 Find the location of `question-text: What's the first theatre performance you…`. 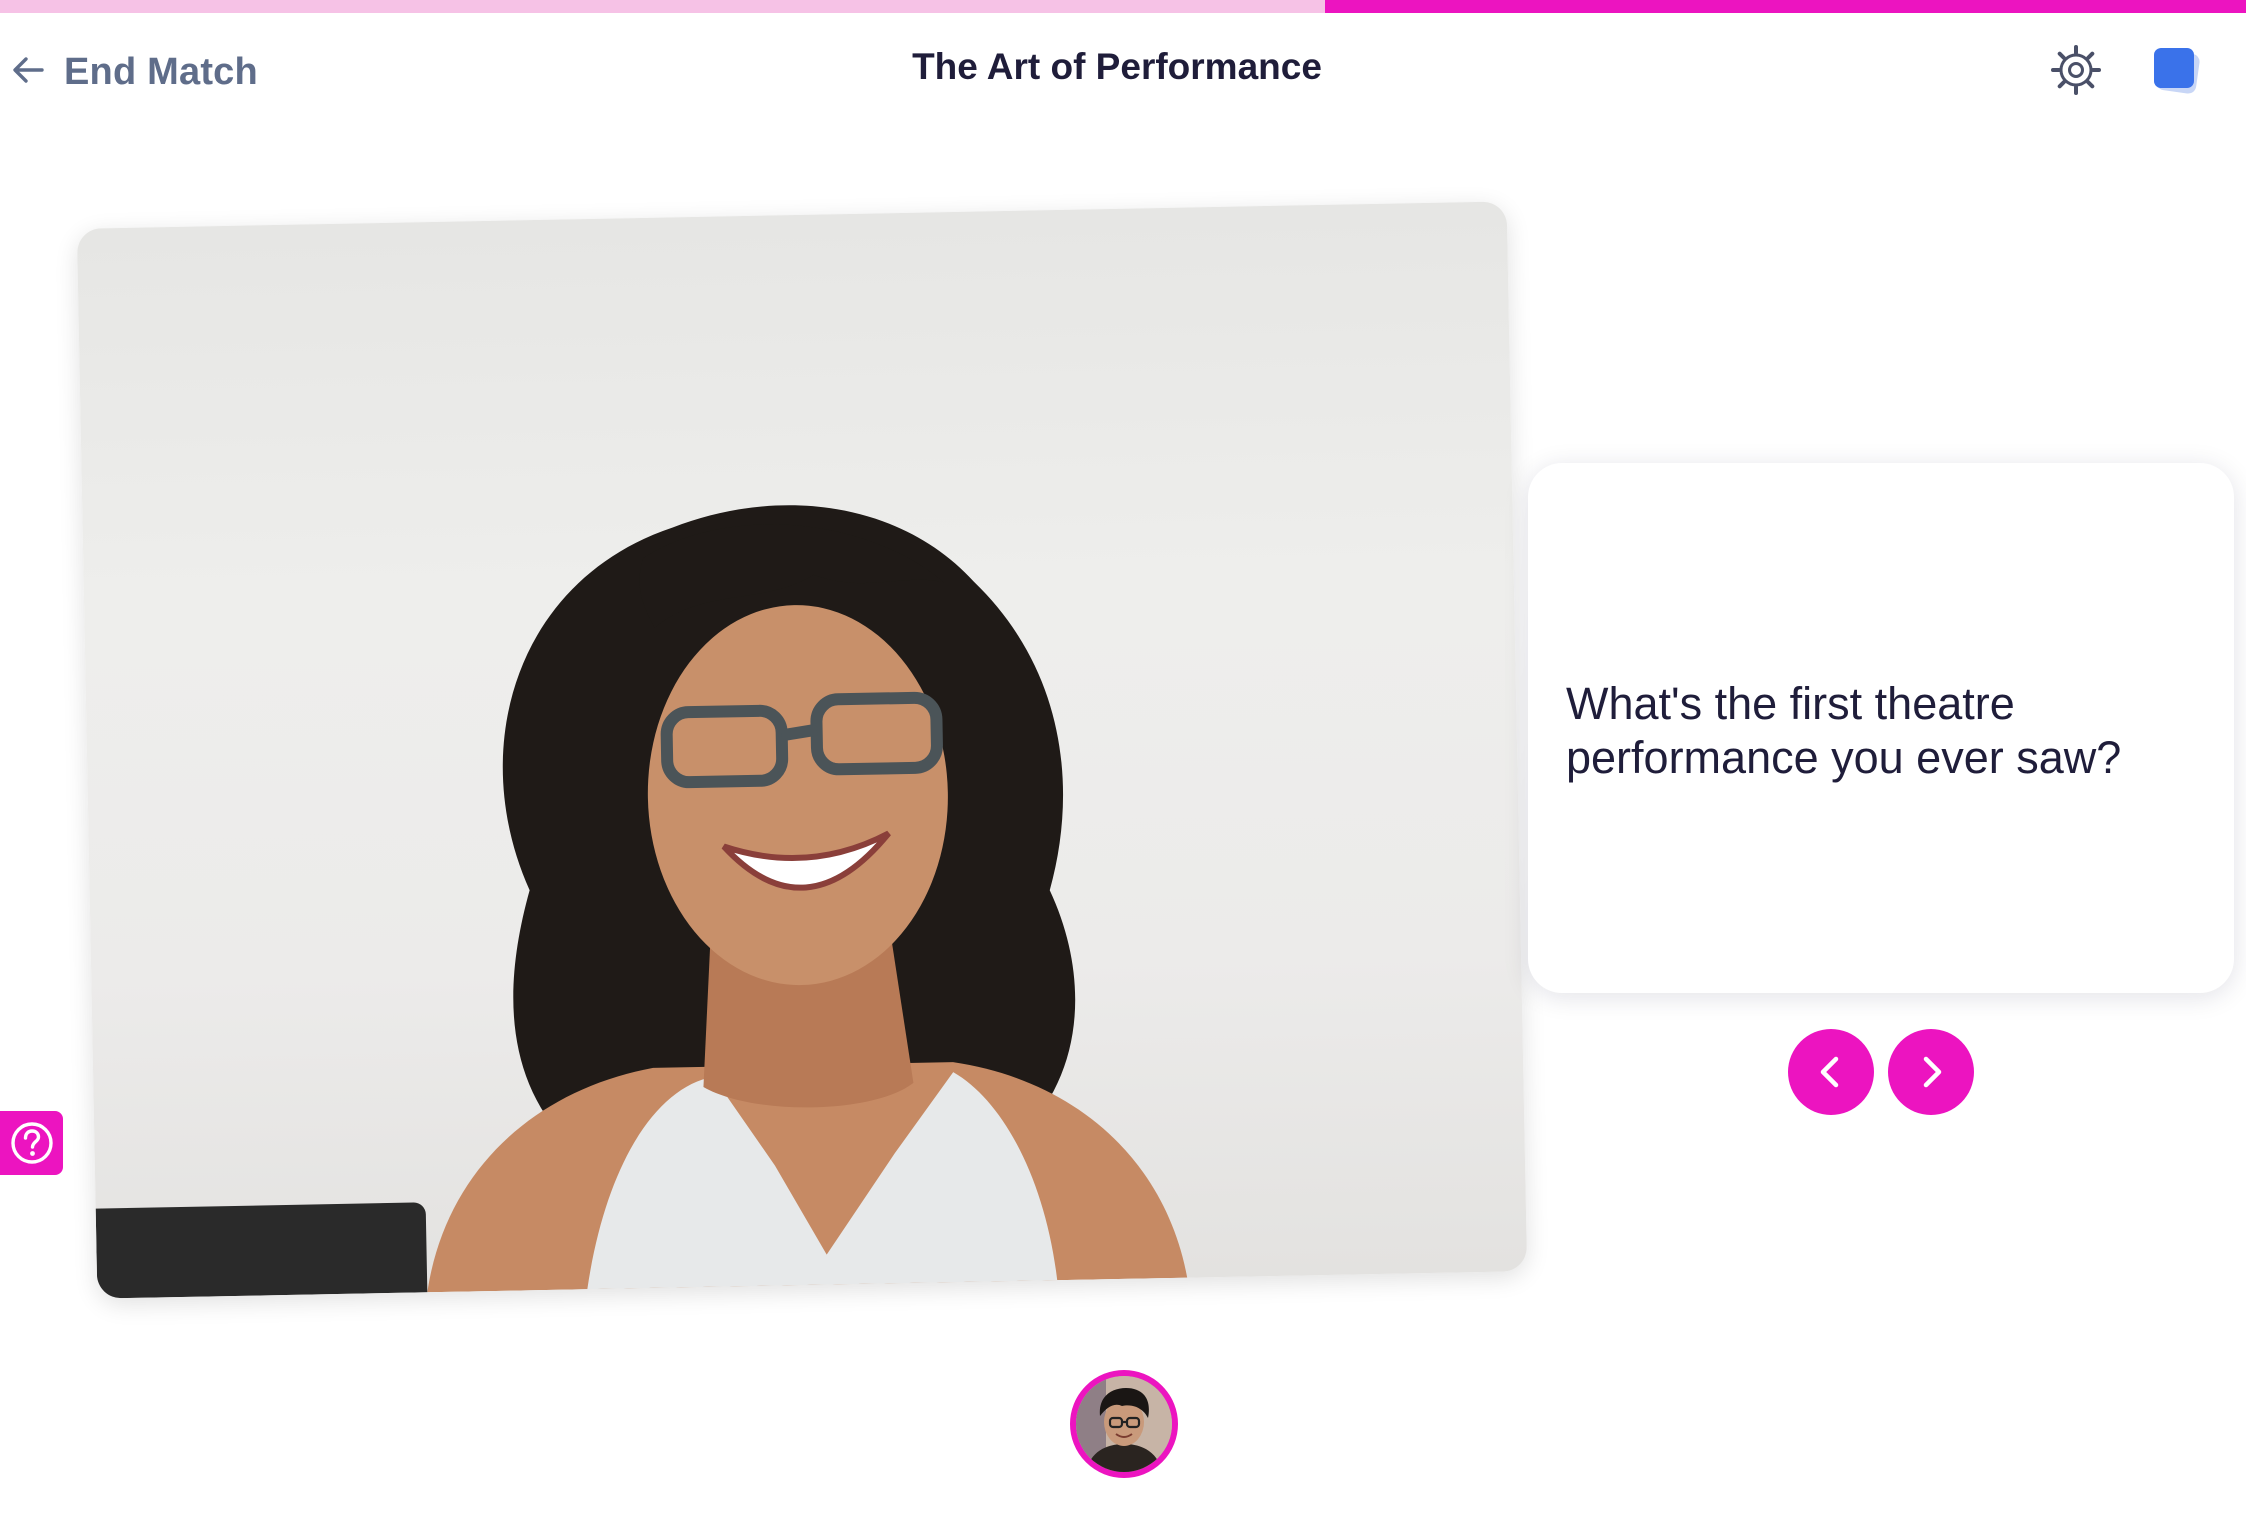

question-text: What's the first theatre performance you… is located at coordinates (1844, 730).